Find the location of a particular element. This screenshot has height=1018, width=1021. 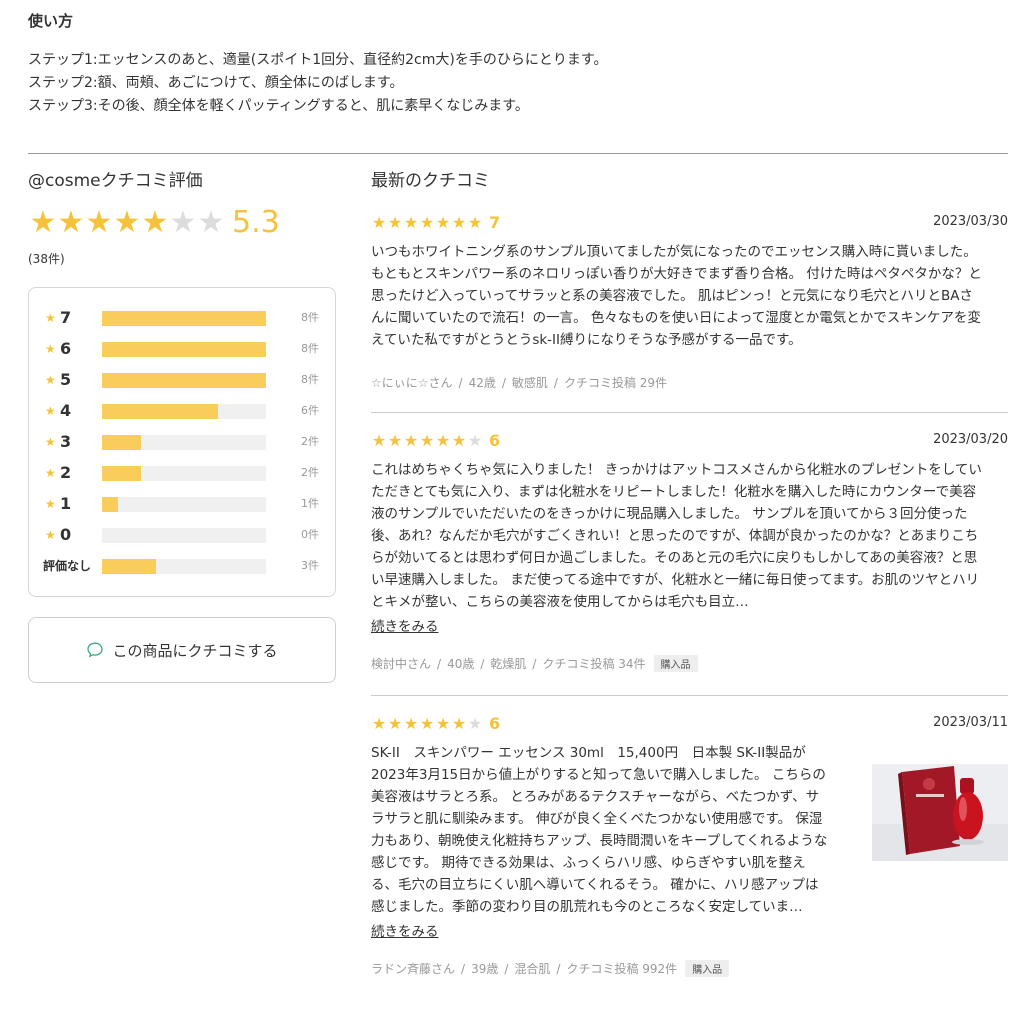

rating-title: @cosmeクチコミ評価 is located at coordinates (115, 181).